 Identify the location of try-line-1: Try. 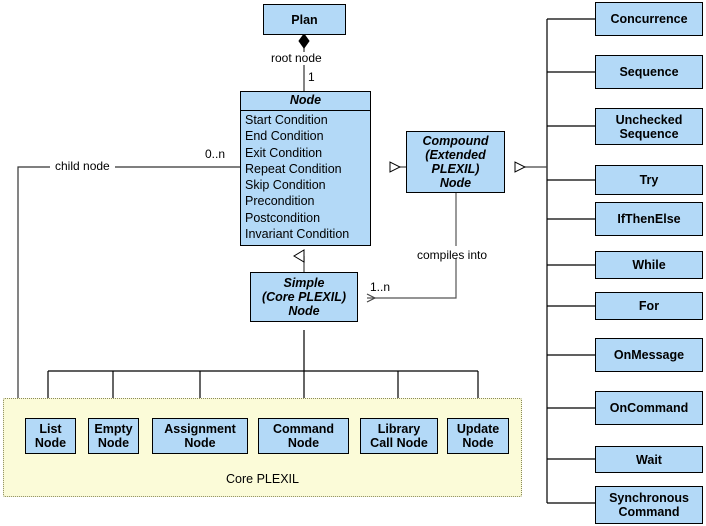
(649, 180).